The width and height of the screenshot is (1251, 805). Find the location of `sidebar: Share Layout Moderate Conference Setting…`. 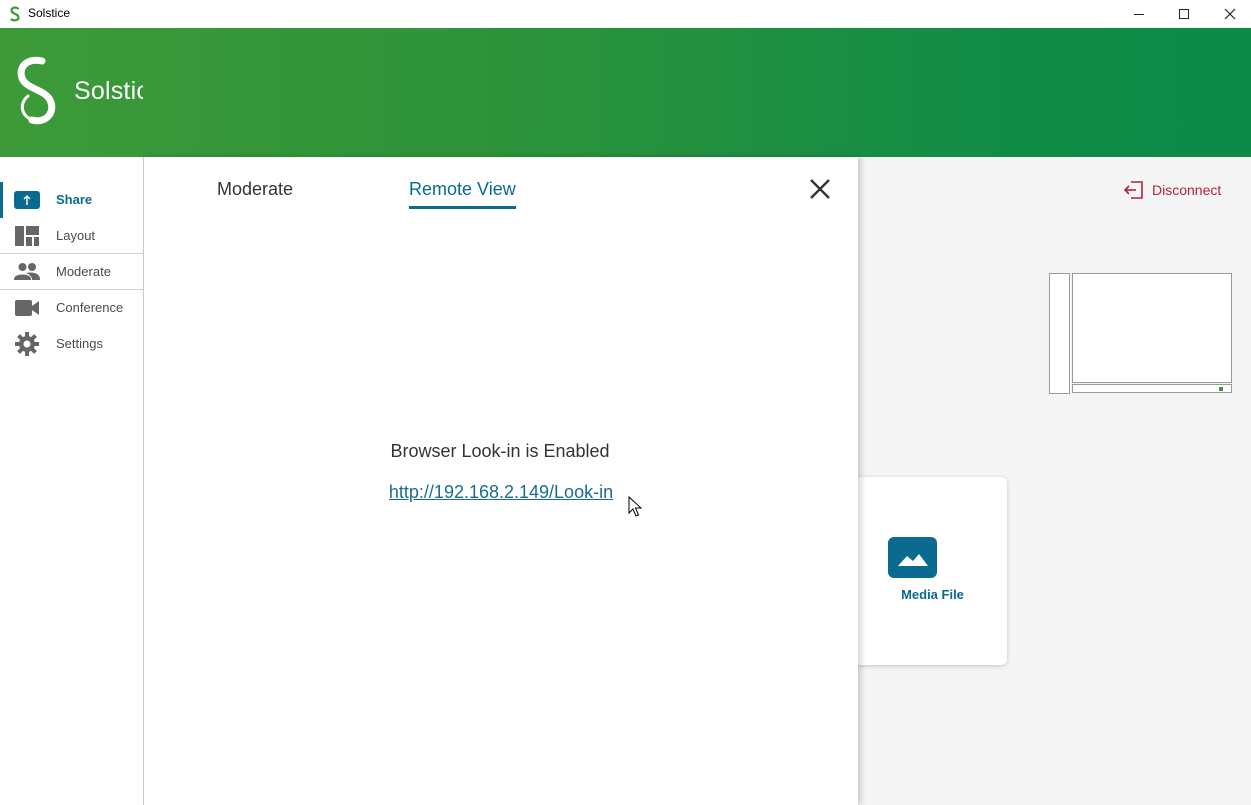

sidebar: Share Layout Moderate Conference Setting… is located at coordinates (72, 481).